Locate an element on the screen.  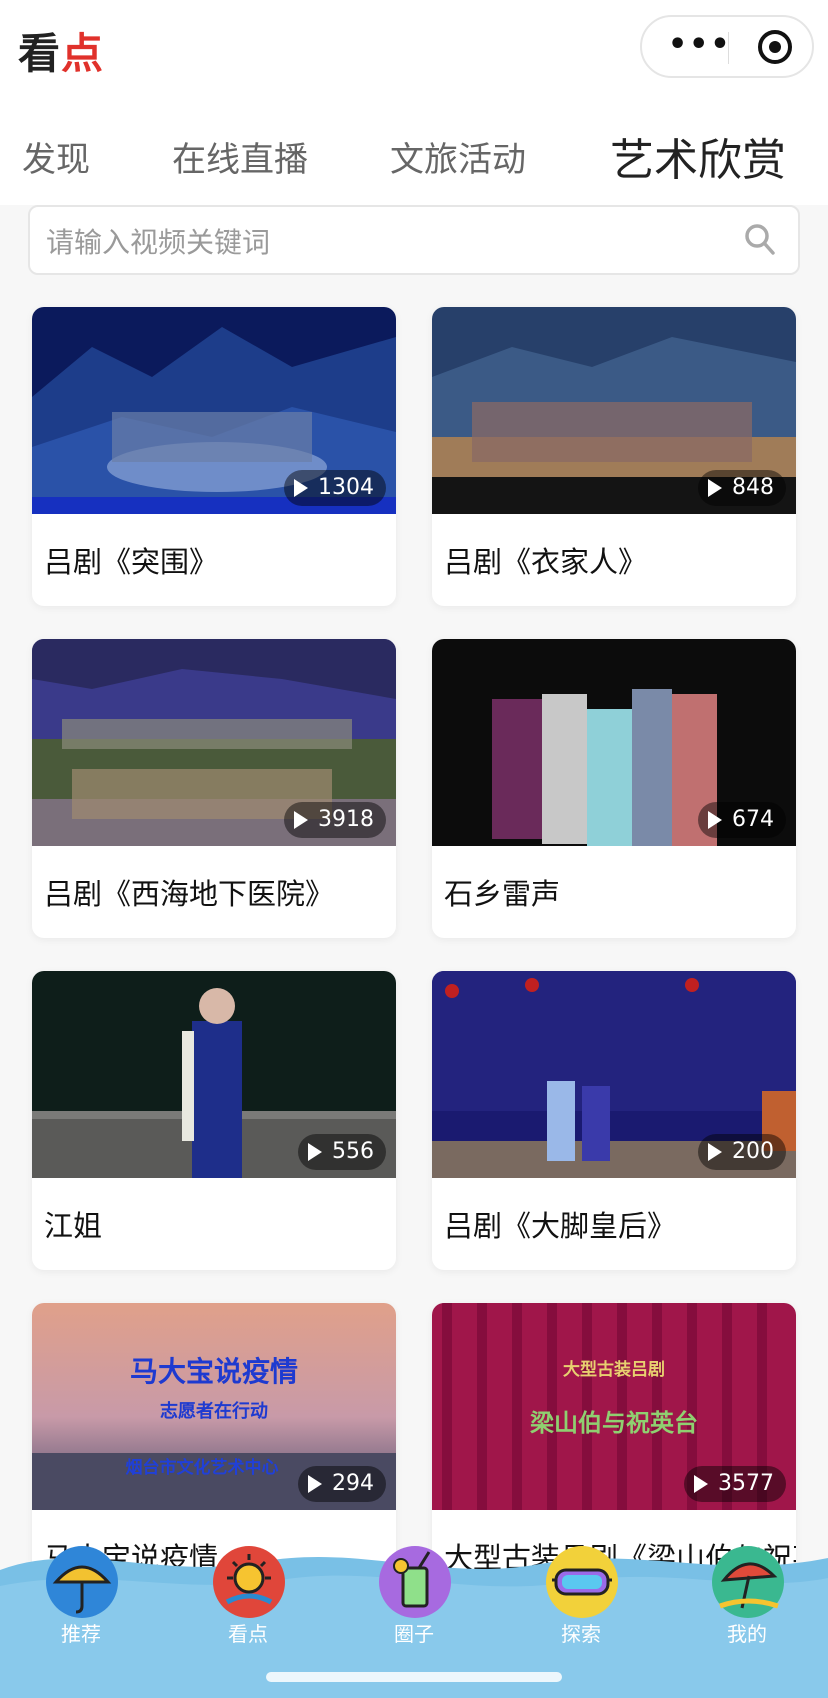
target-icon is located at coordinates (775, 47).